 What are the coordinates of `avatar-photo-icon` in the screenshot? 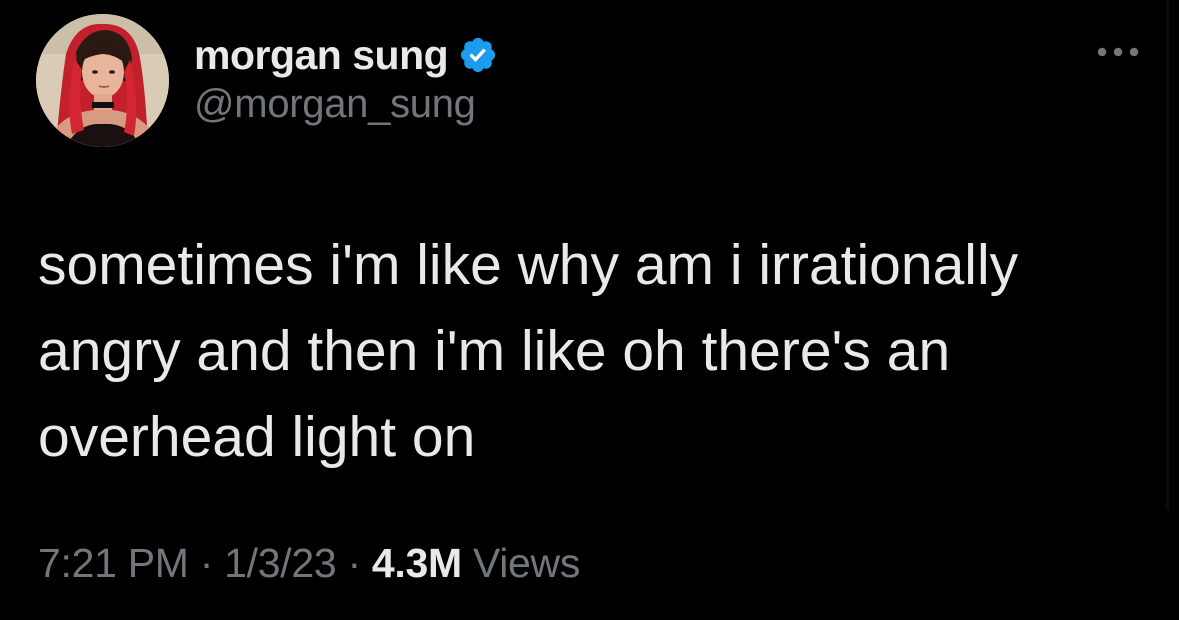 It's located at (102, 80).